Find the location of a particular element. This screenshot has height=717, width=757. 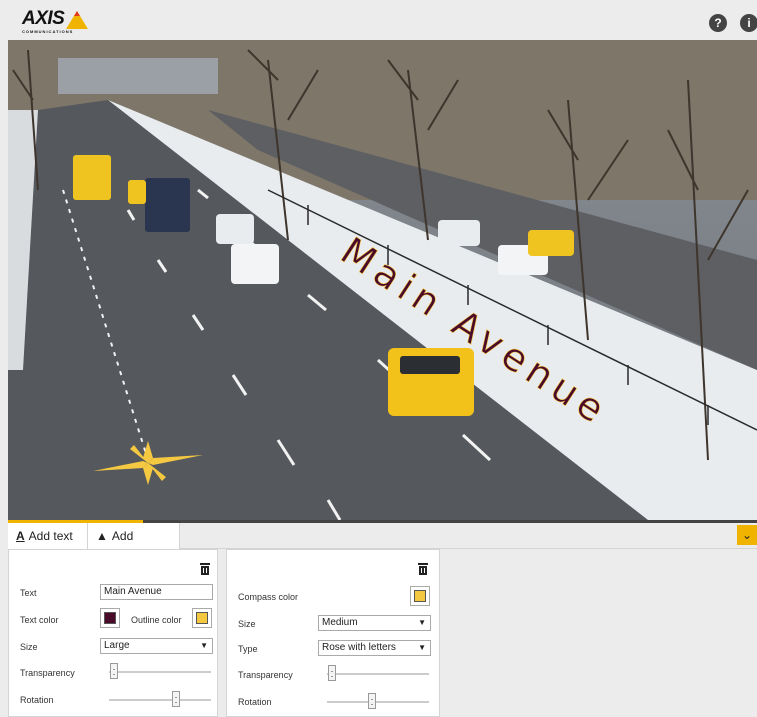

compass-color-button is located at coordinates (420, 596).